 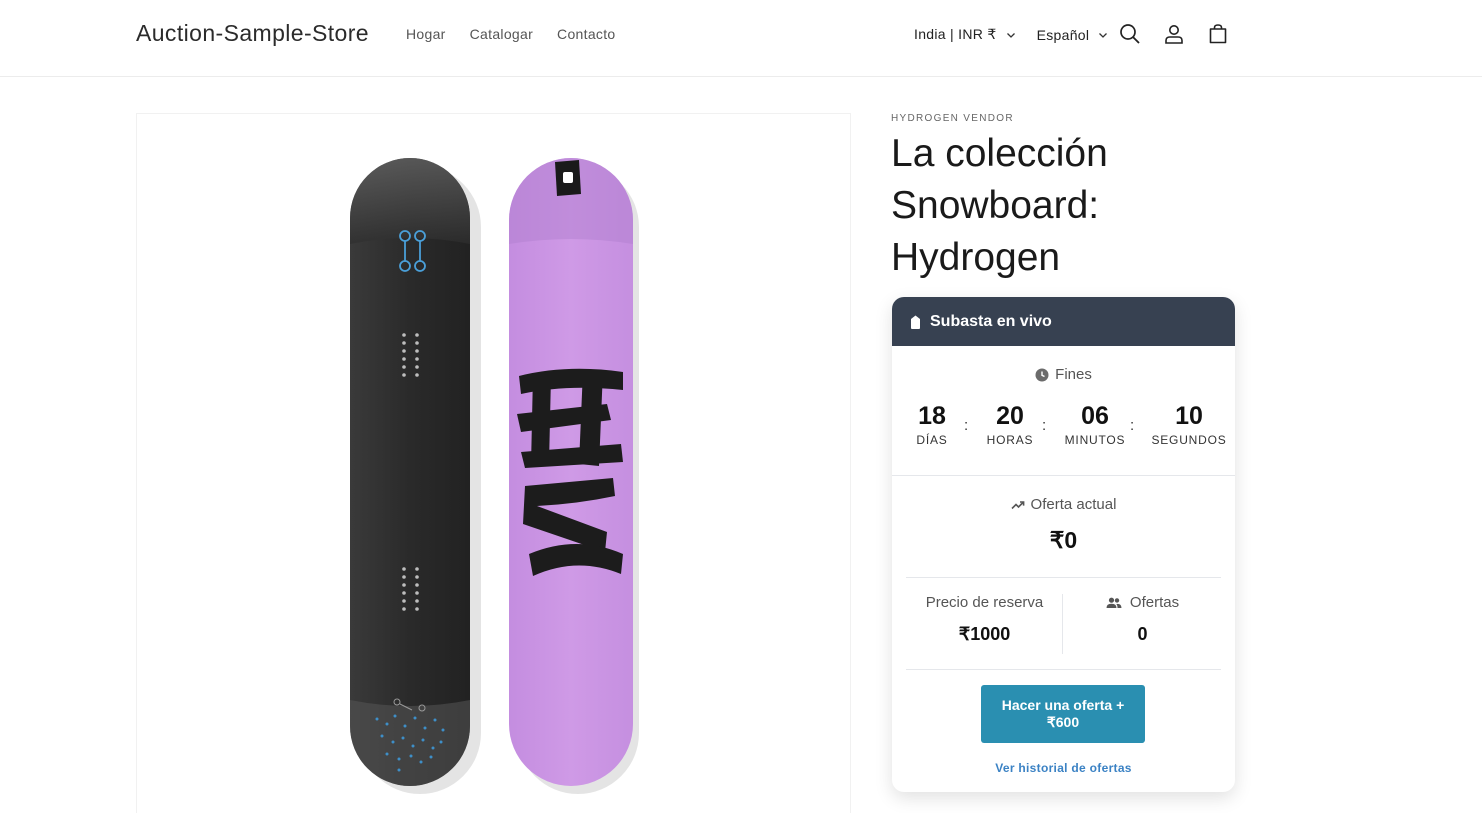 I want to click on account-icon, so click(x=1174, y=34).